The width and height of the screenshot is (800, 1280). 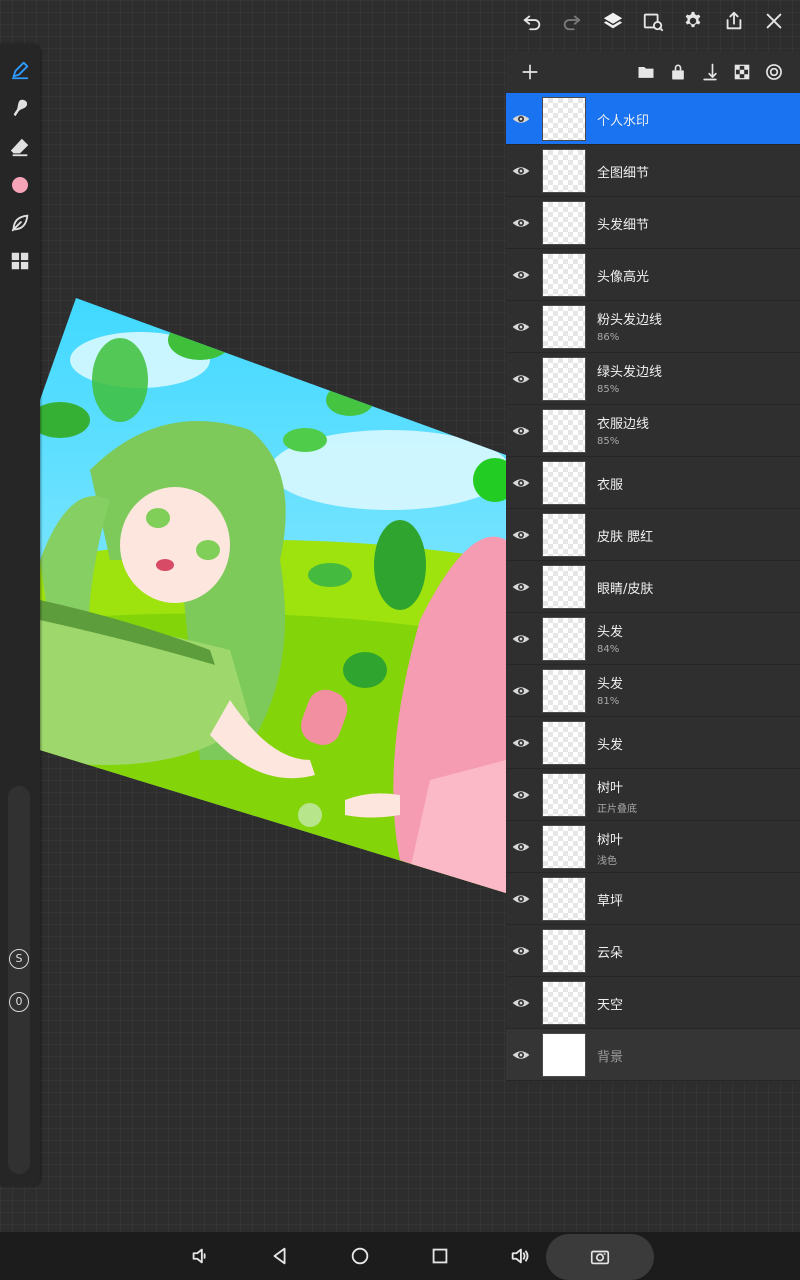 I want to click on folder-icon, so click(x=646, y=72).